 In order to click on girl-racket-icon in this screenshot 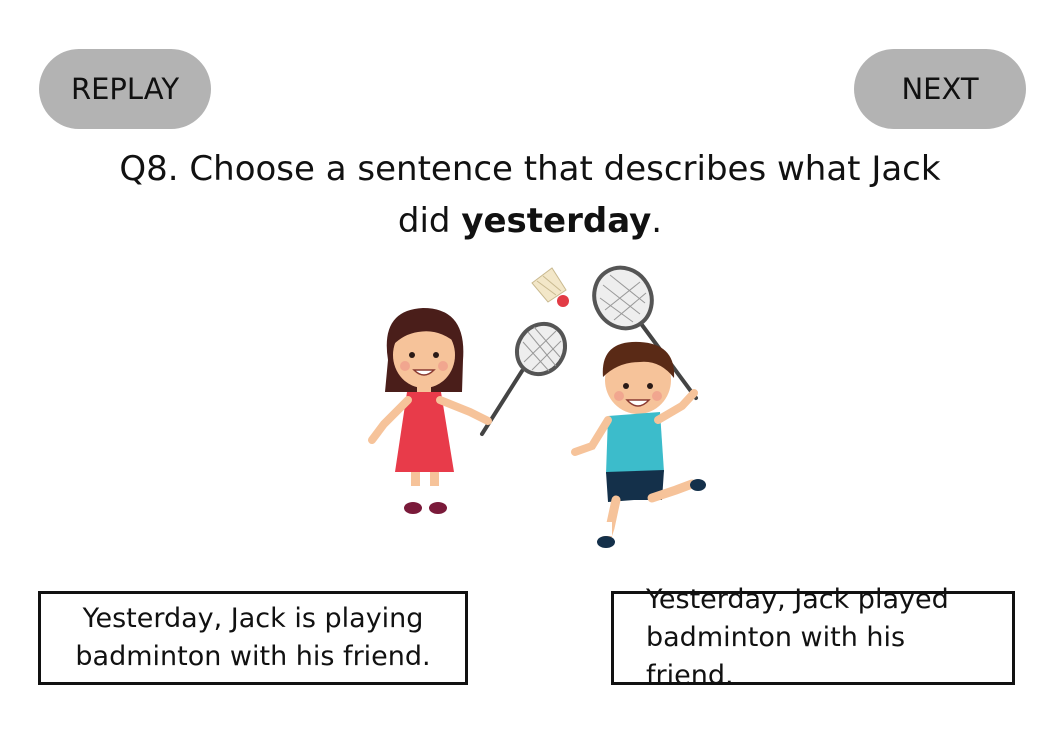, I will do `click(524, 378)`.